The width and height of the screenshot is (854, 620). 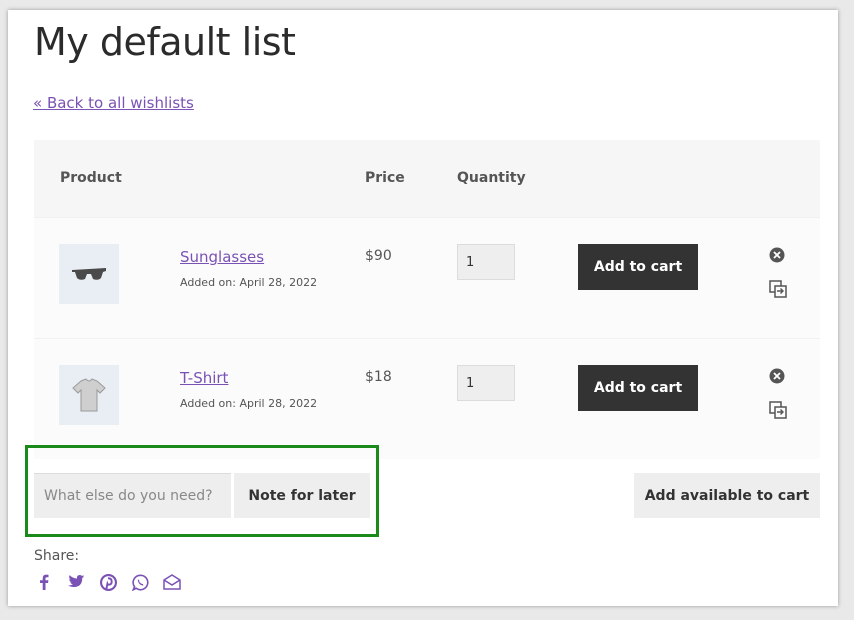 I want to click on pinterest-icon, so click(x=108, y=582).